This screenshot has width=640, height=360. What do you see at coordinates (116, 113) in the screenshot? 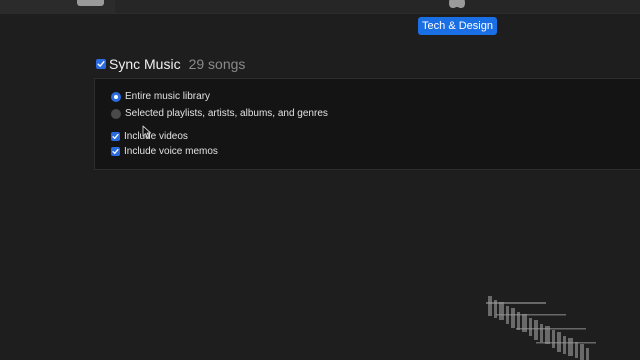
I see `selected-items-radio` at bounding box center [116, 113].